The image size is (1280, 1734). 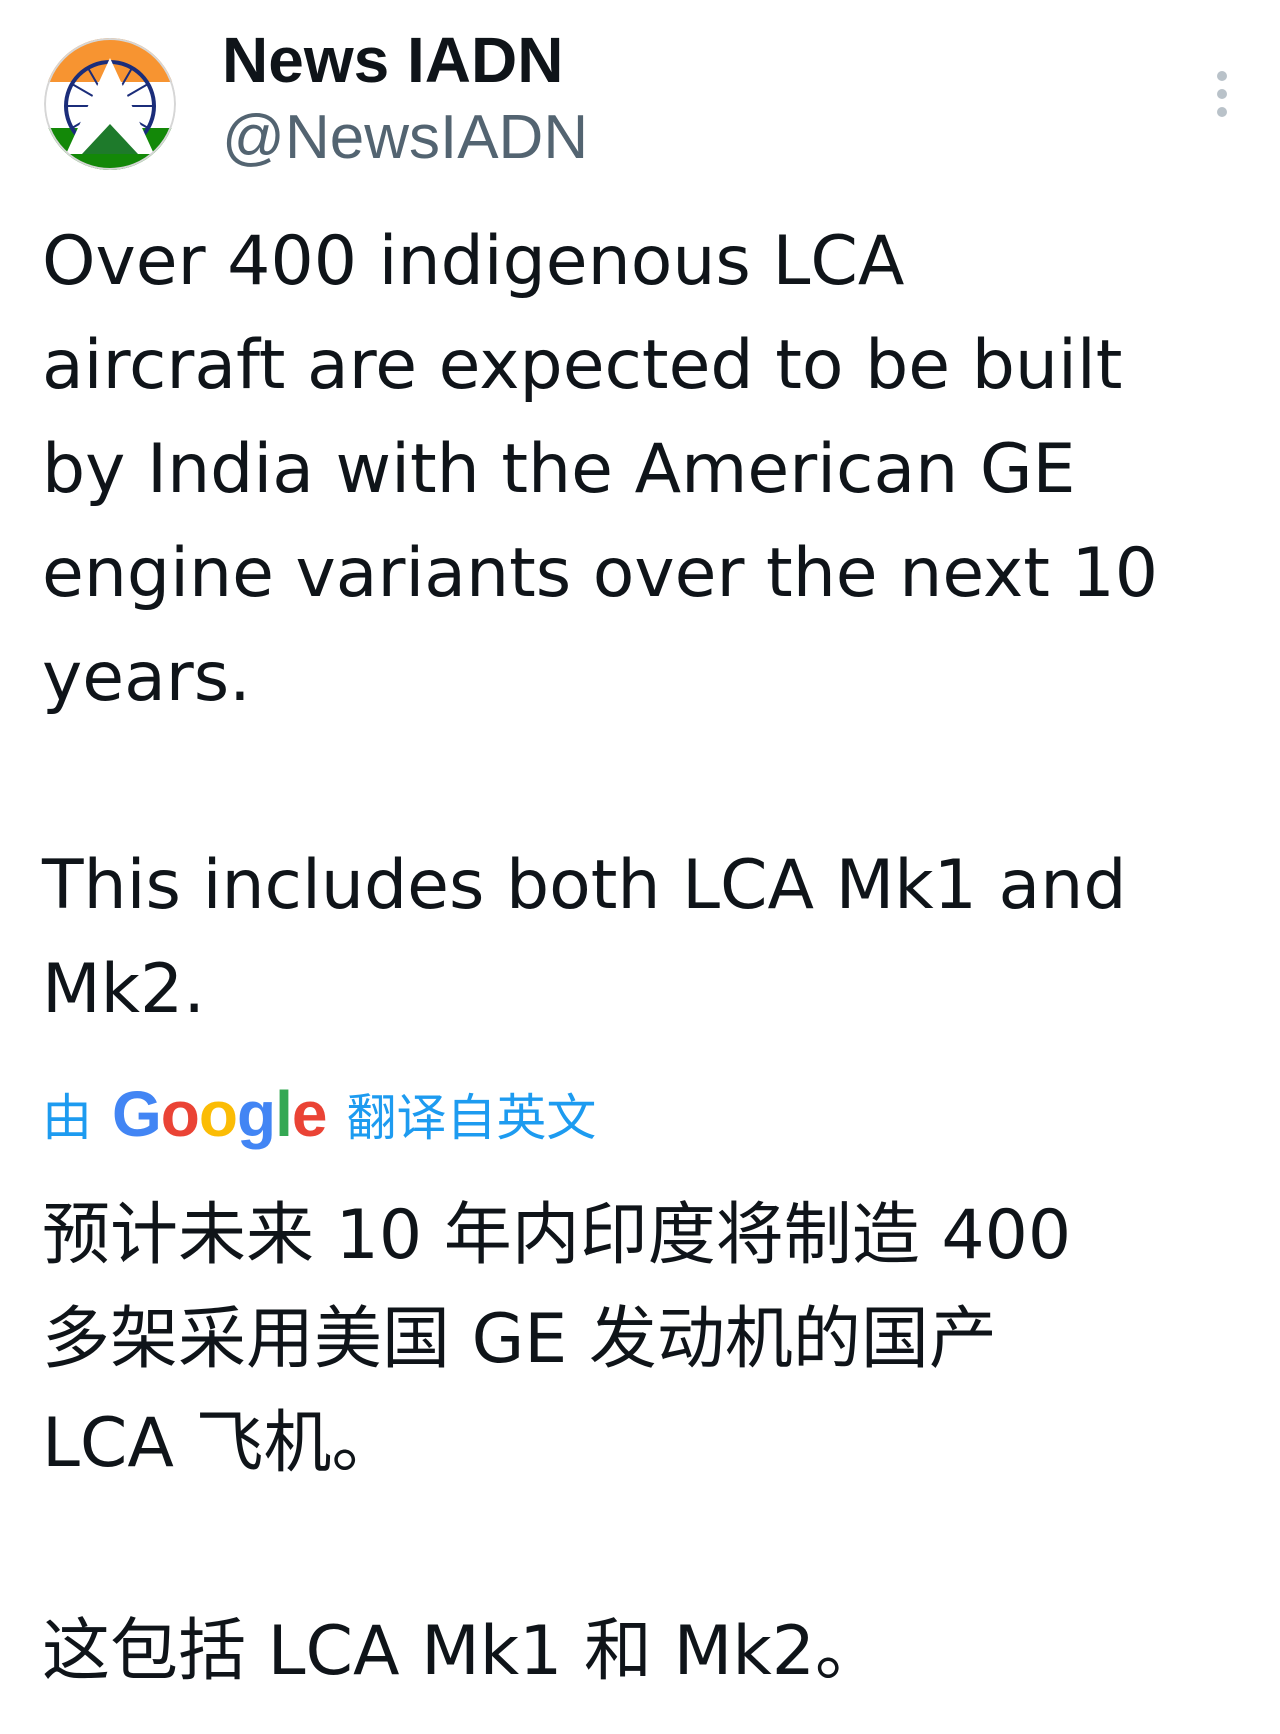 What do you see at coordinates (392, 60) in the screenshot?
I see `author-name: News IADN` at bounding box center [392, 60].